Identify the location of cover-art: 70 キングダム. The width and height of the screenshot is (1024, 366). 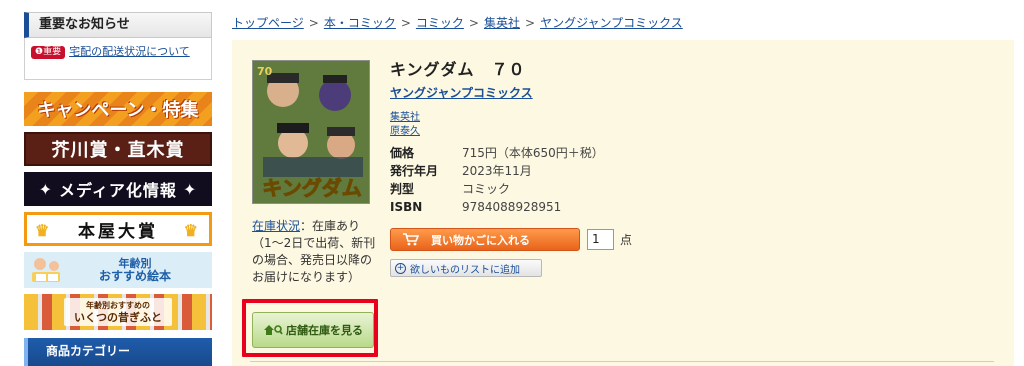
(311, 132).